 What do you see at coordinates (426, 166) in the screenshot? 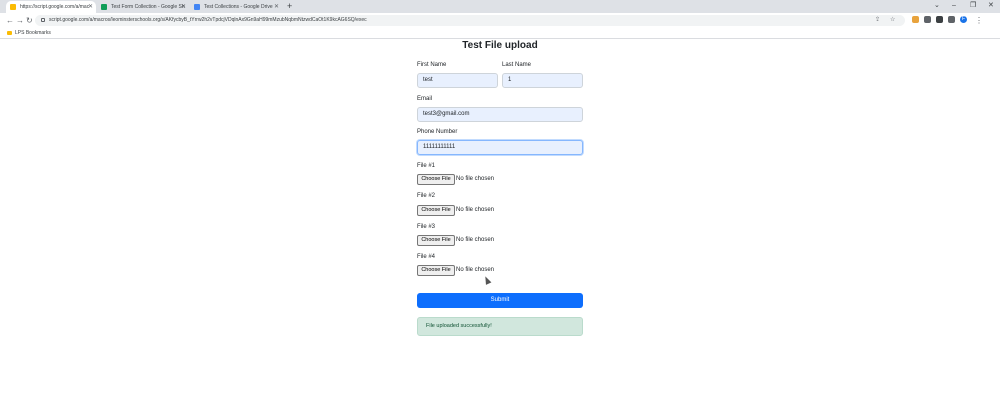
I see `file-1-label: File #1` at bounding box center [426, 166].